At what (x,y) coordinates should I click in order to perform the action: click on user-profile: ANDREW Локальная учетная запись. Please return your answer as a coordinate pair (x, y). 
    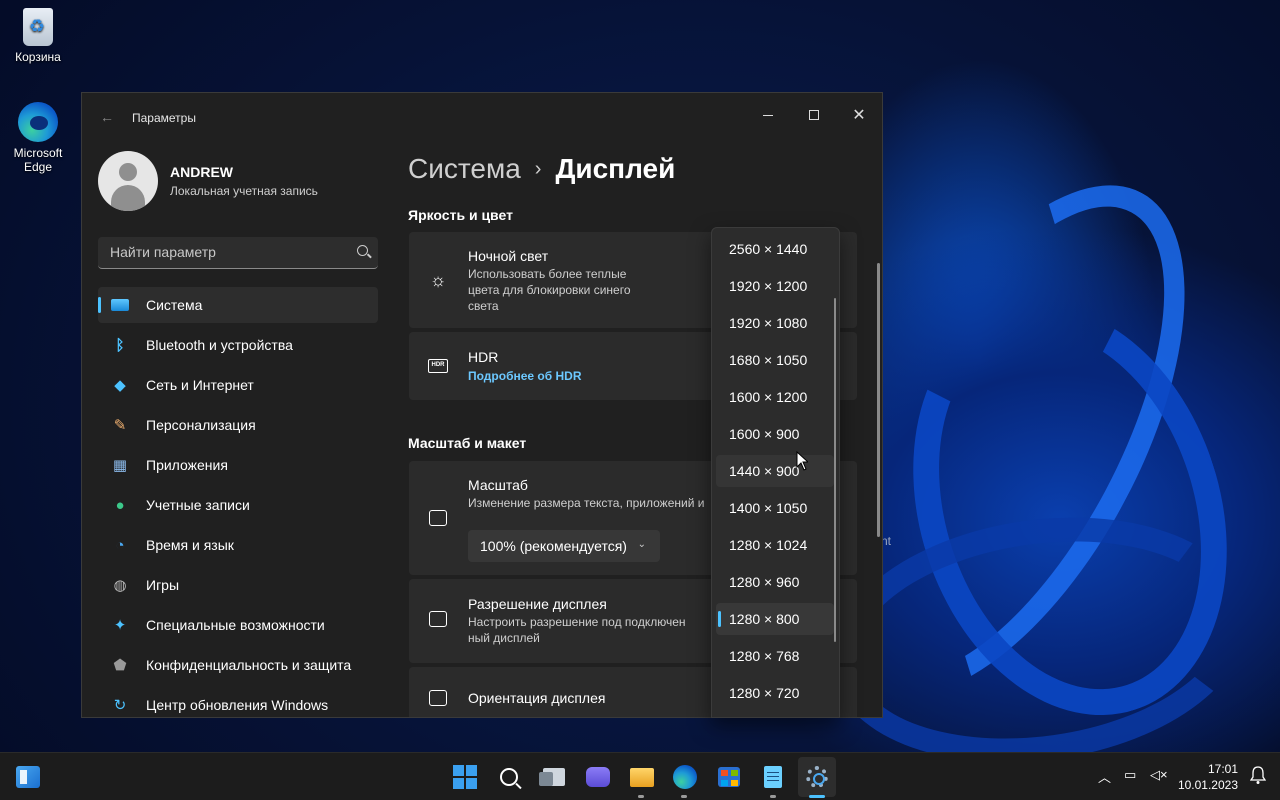
    Looking at the image, I should click on (208, 181).